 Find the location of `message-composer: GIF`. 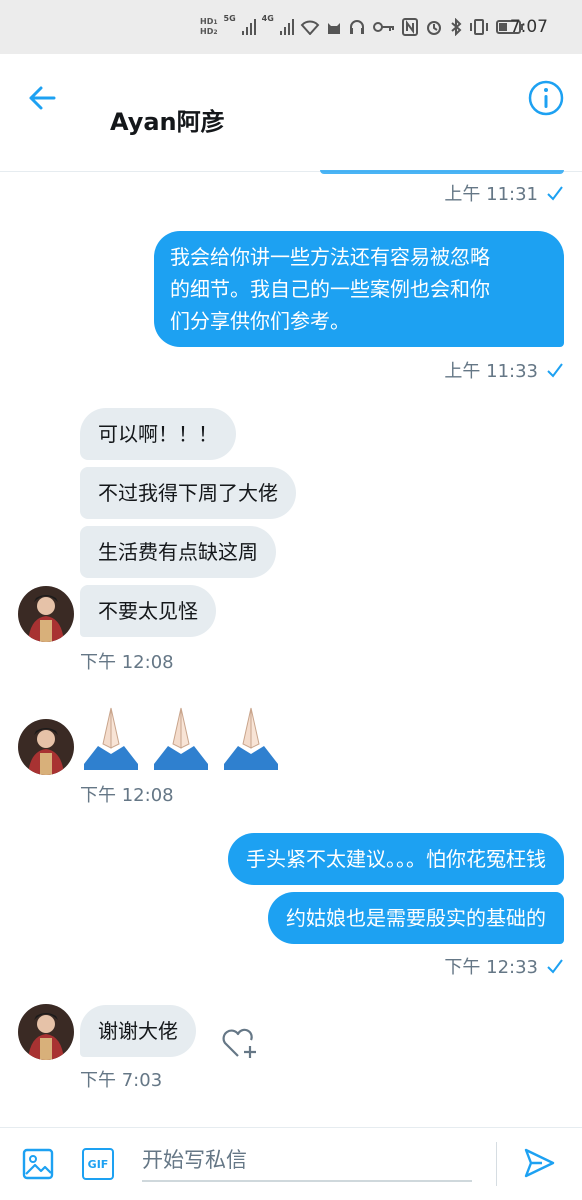

message-composer: GIF is located at coordinates (291, 1163).